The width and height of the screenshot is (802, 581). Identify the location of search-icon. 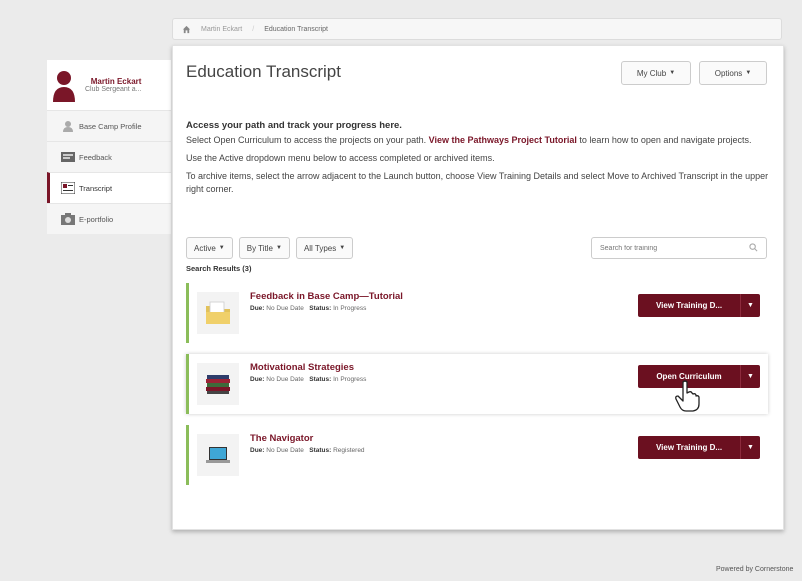
(753, 248).